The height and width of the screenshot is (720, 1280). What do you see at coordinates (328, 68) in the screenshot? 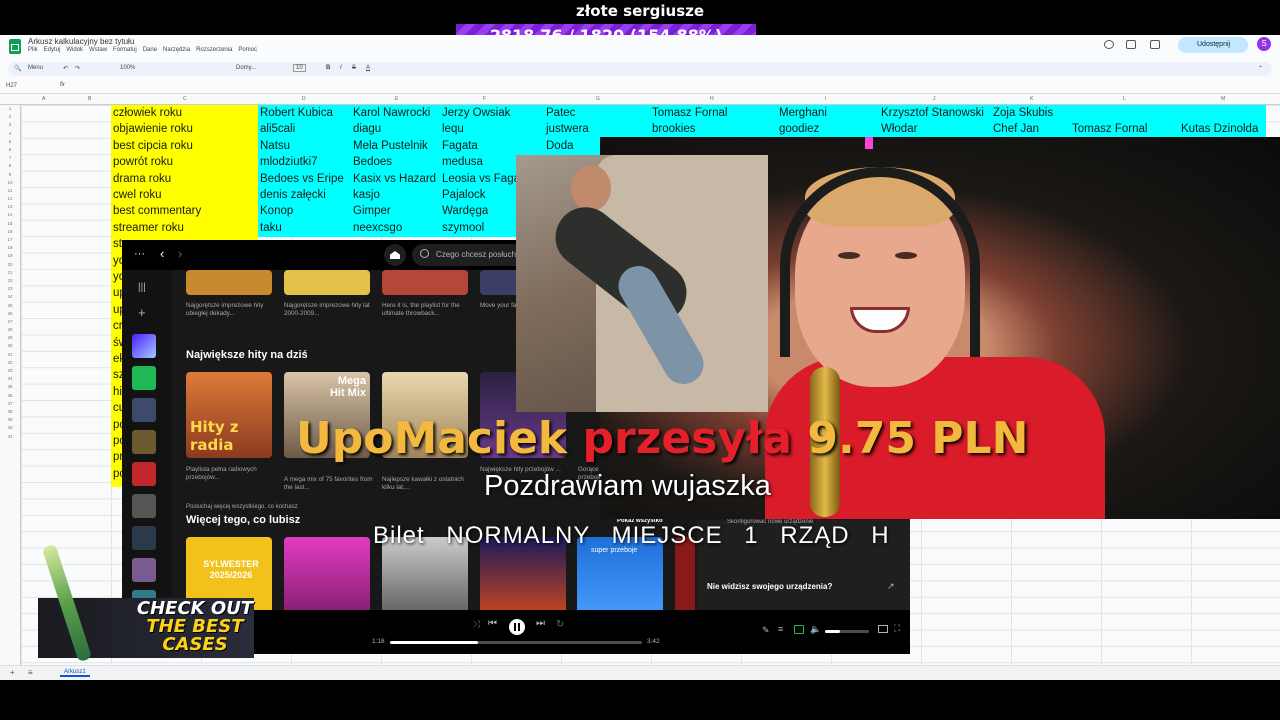
I see `bold-icon: B` at bounding box center [328, 68].